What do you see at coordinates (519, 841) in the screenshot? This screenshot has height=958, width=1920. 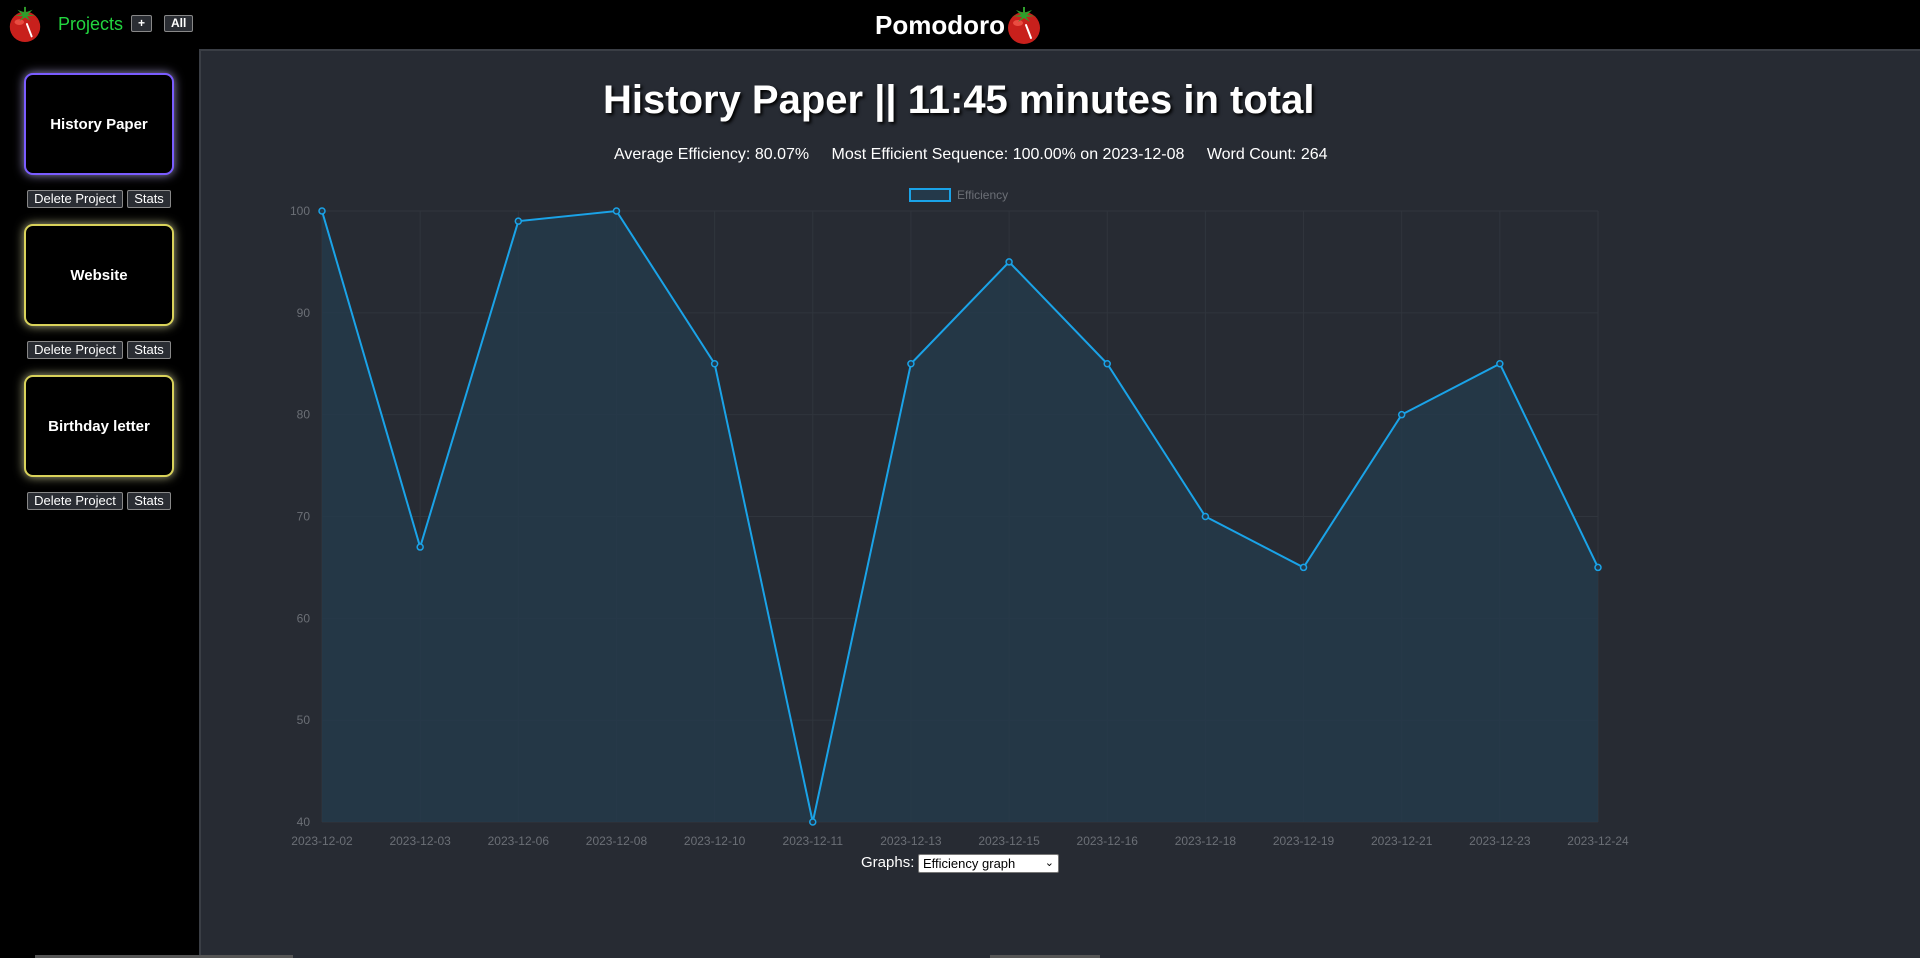 I see `x-tick-label: 2023-12-06` at bounding box center [519, 841].